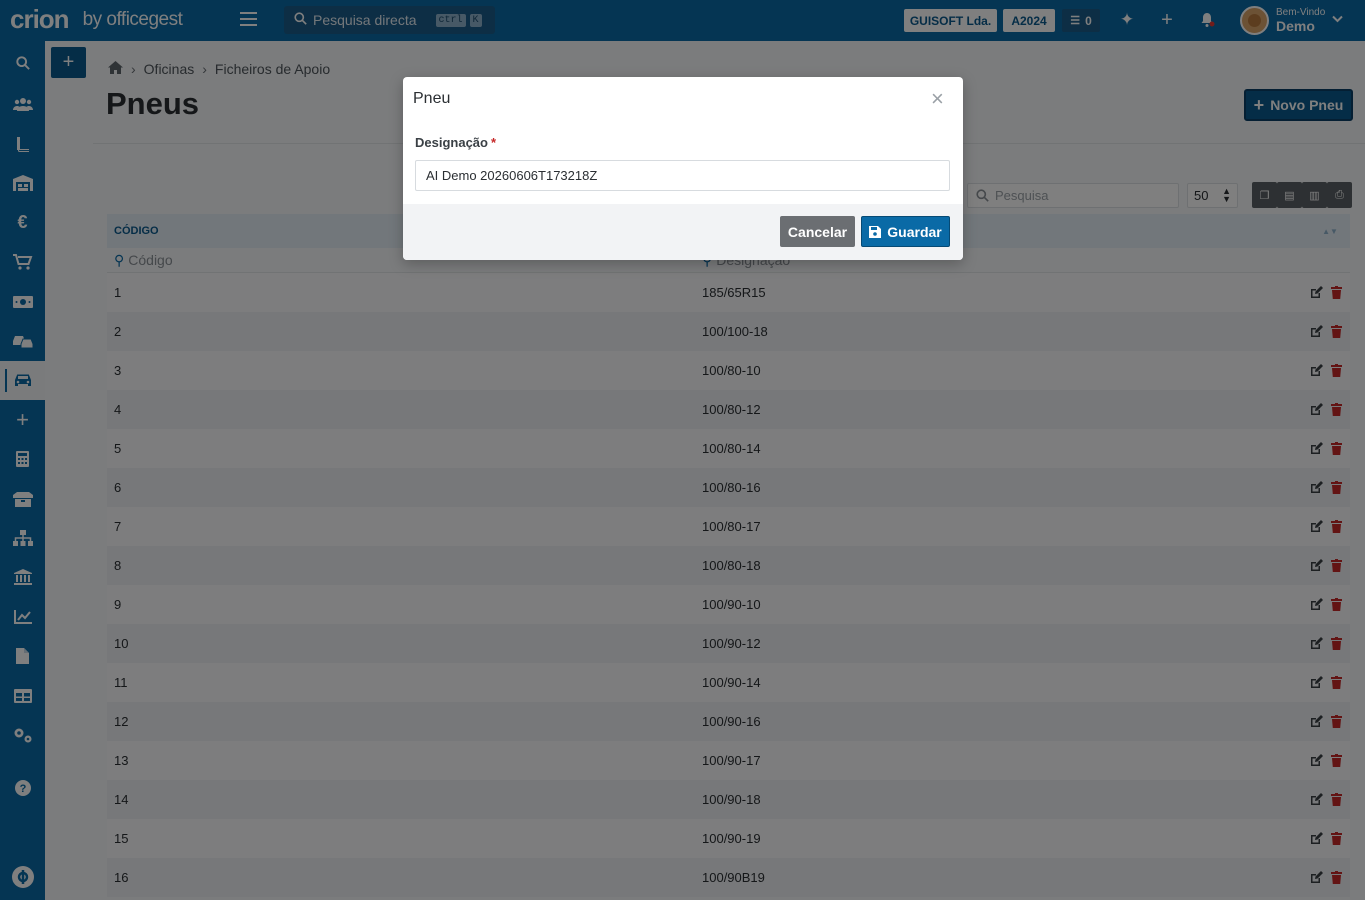 The image size is (1365, 900). Describe the element at coordinates (875, 231) in the screenshot. I see `save-icon` at that location.